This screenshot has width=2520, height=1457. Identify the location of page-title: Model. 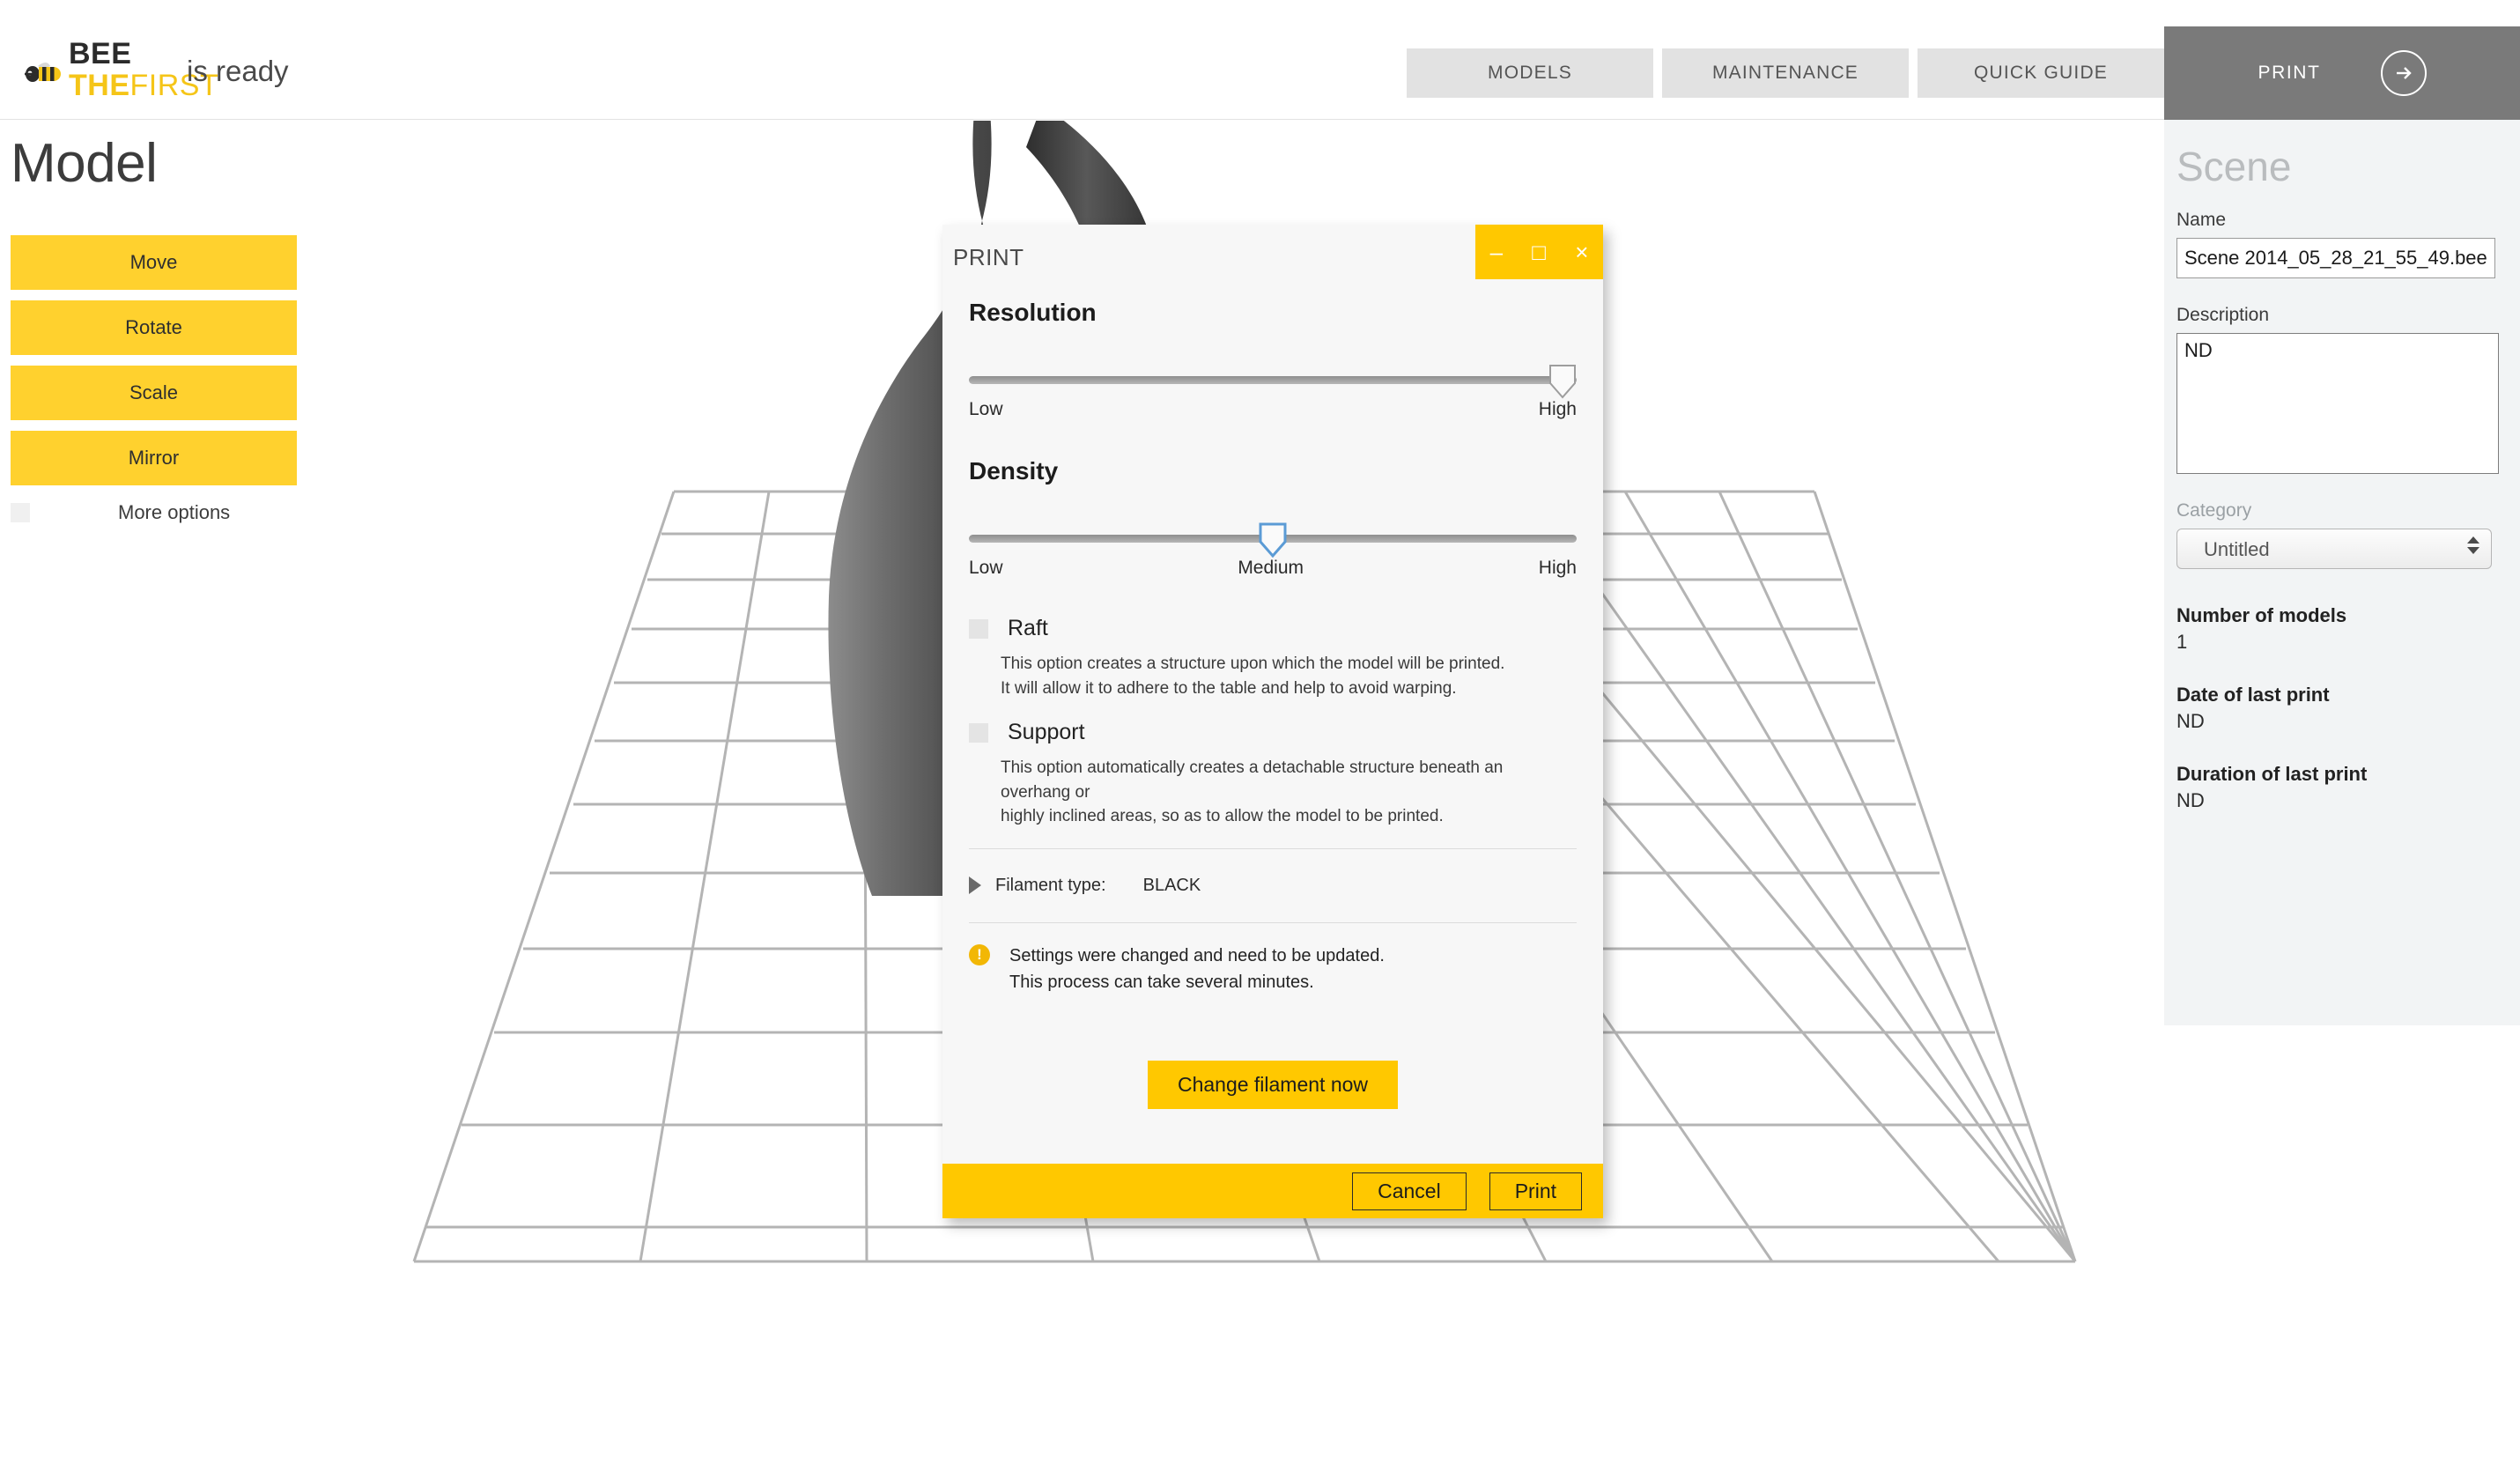
(84, 163).